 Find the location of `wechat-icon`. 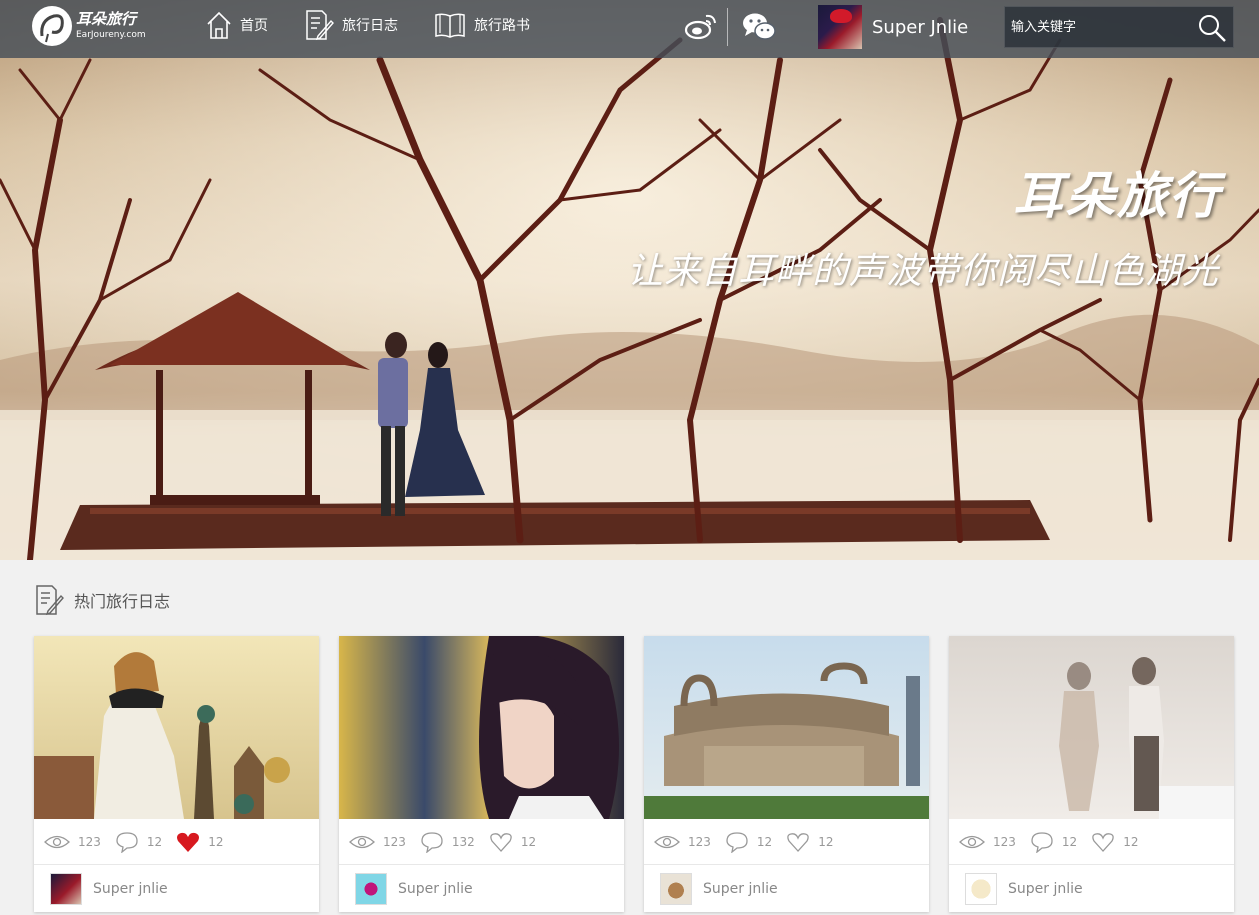

wechat-icon is located at coordinates (759, 26).